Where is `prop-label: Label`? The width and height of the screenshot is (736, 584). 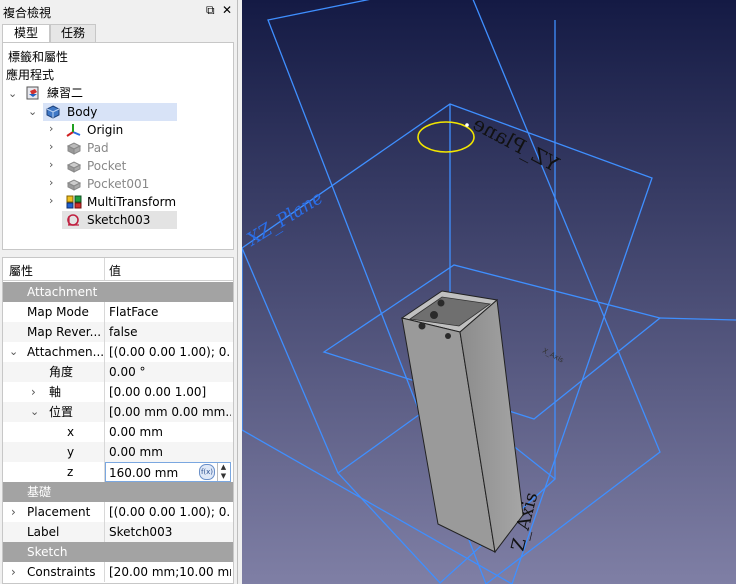
prop-label: Label is located at coordinates (43, 532).